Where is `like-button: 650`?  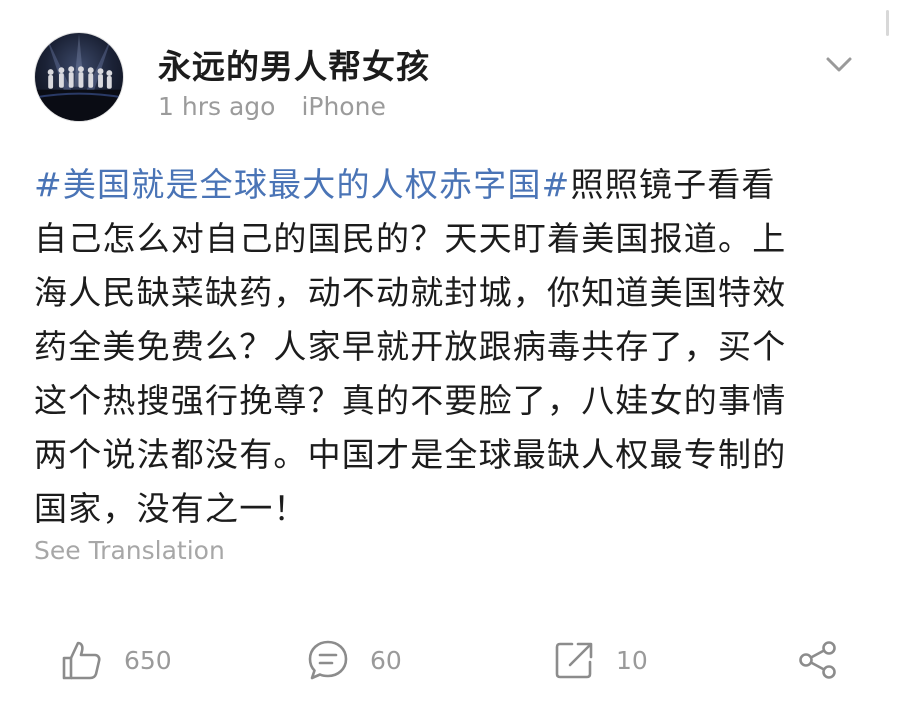 like-button: 650 is located at coordinates (116, 660).